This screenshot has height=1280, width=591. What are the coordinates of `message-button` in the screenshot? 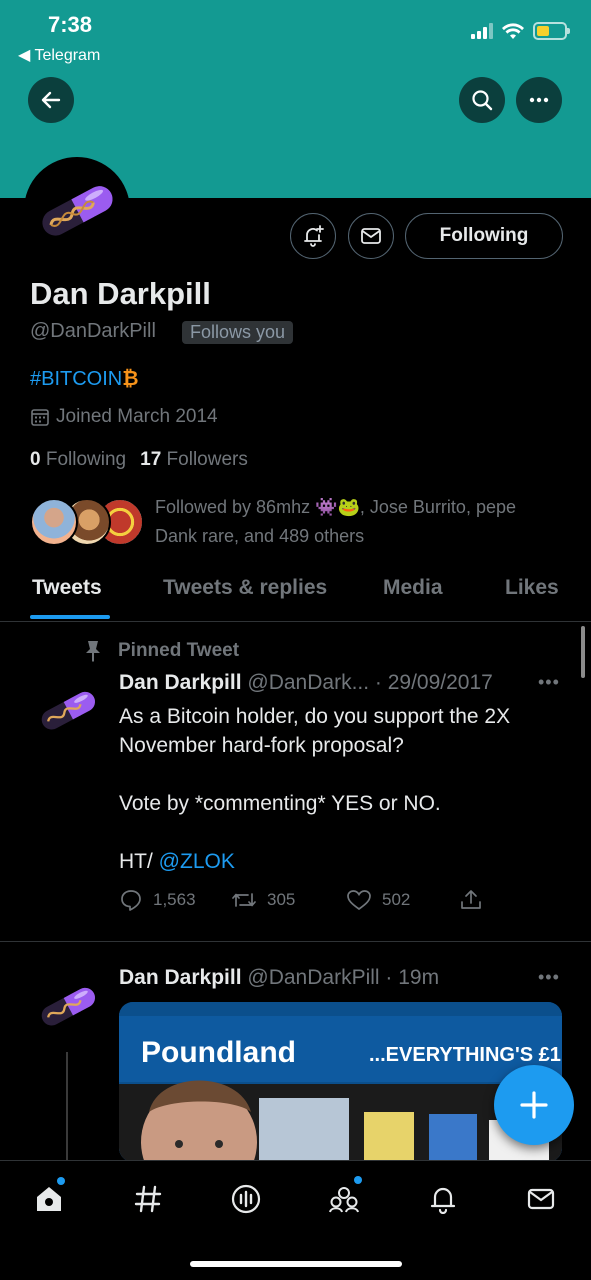 It's located at (371, 236).